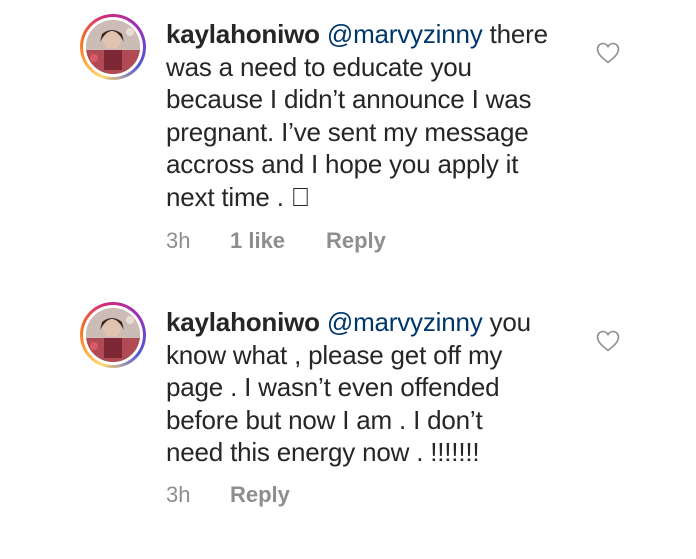 This screenshot has width=696, height=559. I want to click on comment-line: because I didn’t announce I was, so click(349, 99).